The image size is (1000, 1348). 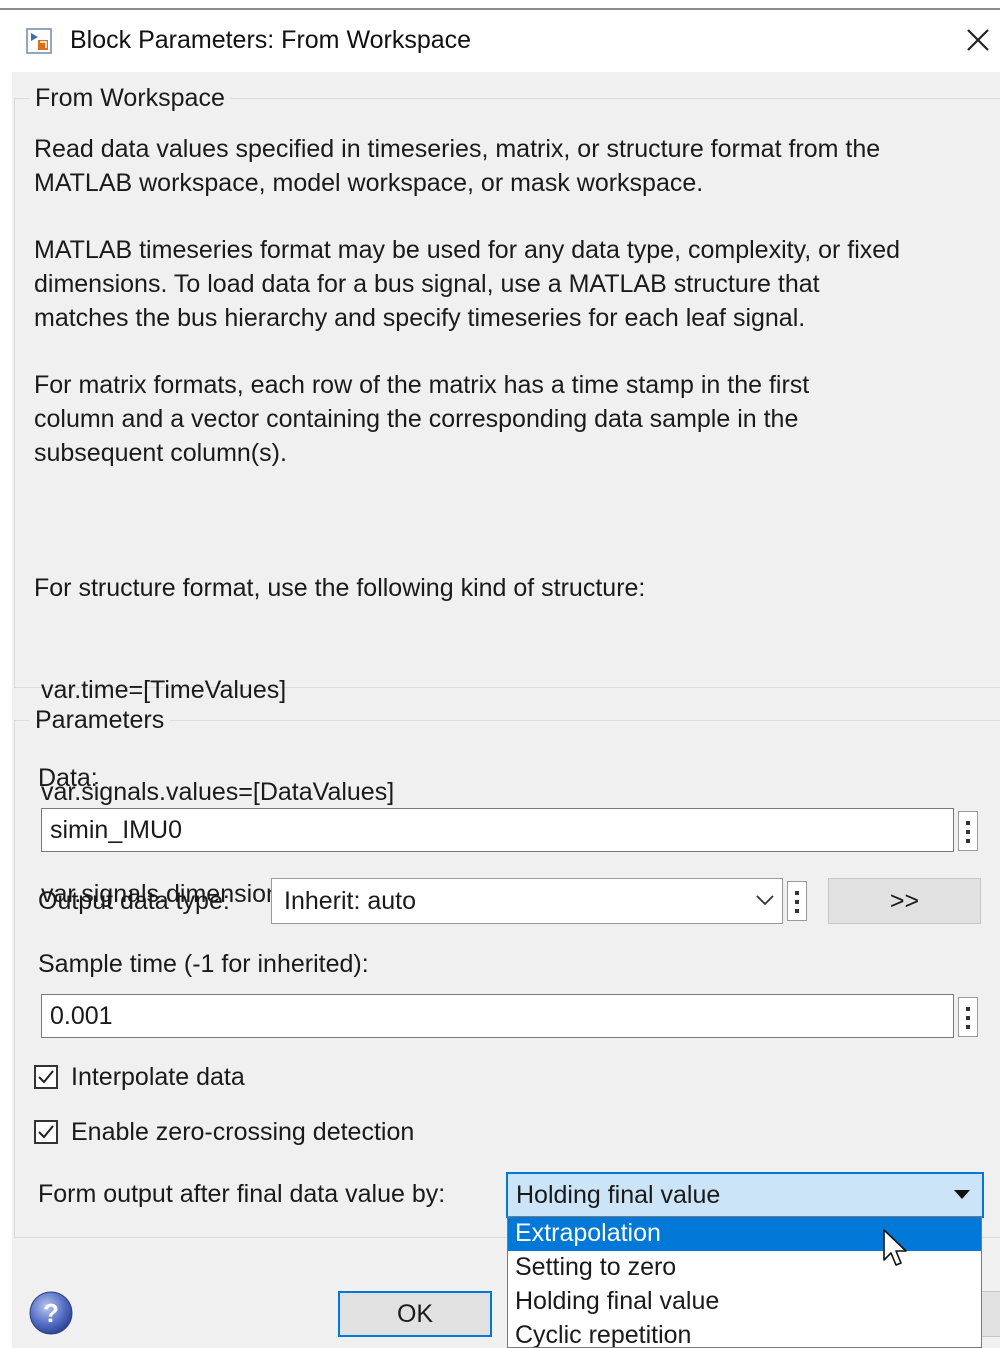 What do you see at coordinates (895, 1247) in the screenshot?
I see `mouse-pointer-icon` at bounding box center [895, 1247].